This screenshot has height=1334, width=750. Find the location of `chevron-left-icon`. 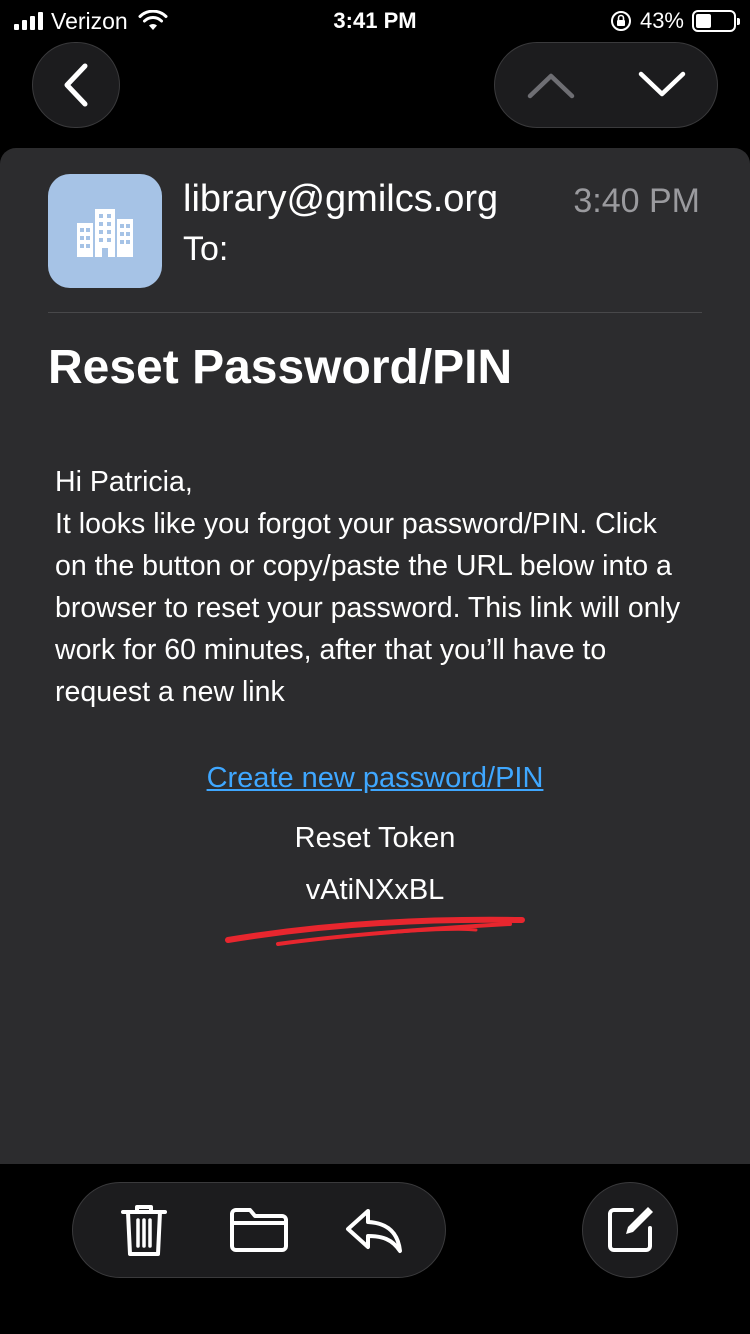

chevron-left-icon is located at coordinates (76, 85).